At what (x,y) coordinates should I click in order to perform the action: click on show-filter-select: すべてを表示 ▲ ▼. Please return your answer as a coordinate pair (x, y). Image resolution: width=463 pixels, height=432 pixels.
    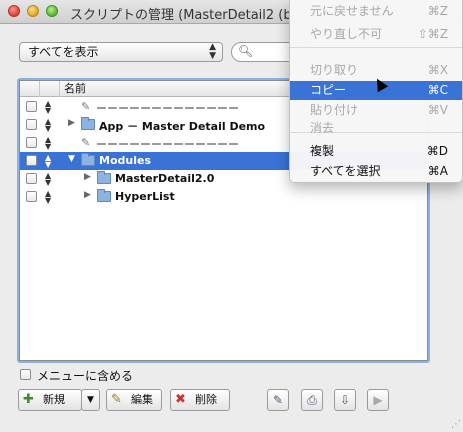
    Looking at the image, I should click on (121, 52).